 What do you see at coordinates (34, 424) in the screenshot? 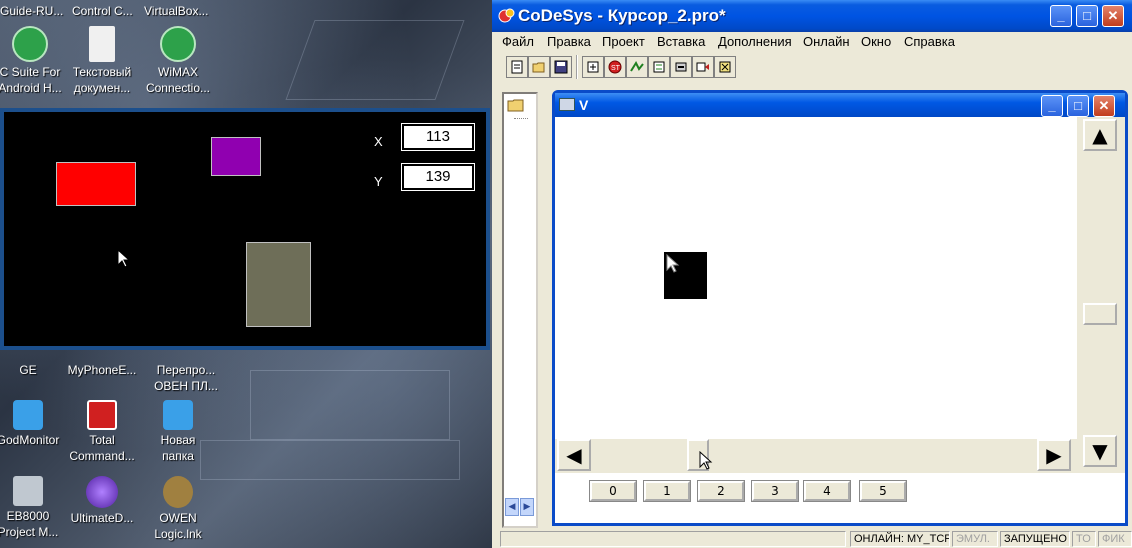
I see `desktop-icon-godmonitor: GodMonitor` at bounding box center [34, 424].